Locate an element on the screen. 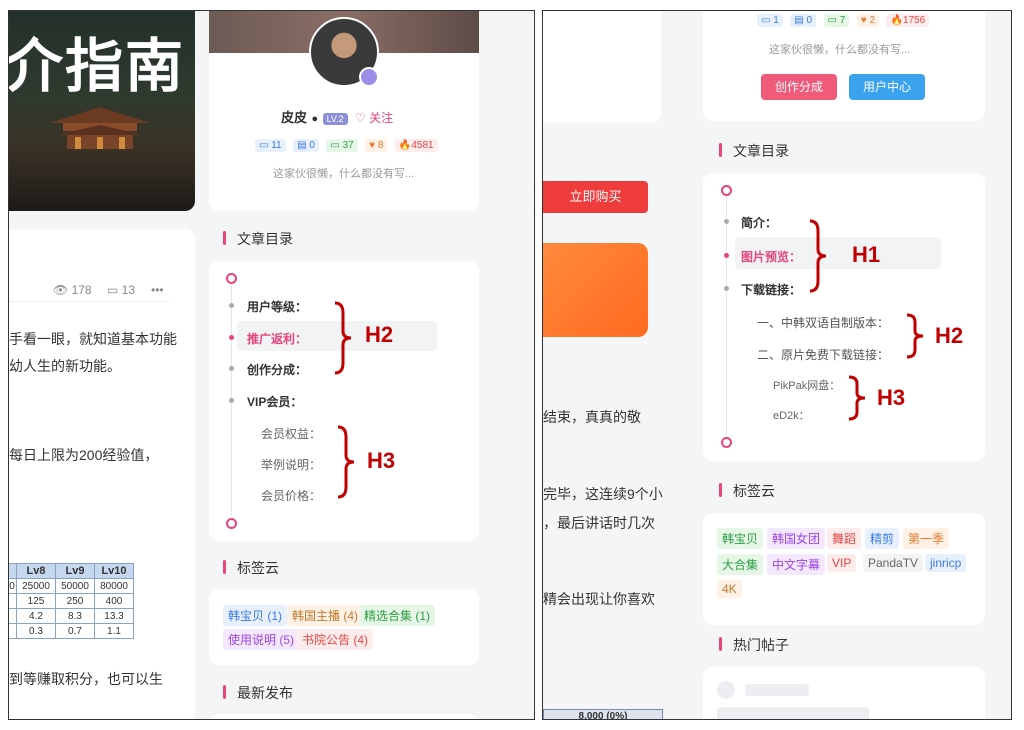  level-badge: LV.2 is located at coordinates (335, 119).